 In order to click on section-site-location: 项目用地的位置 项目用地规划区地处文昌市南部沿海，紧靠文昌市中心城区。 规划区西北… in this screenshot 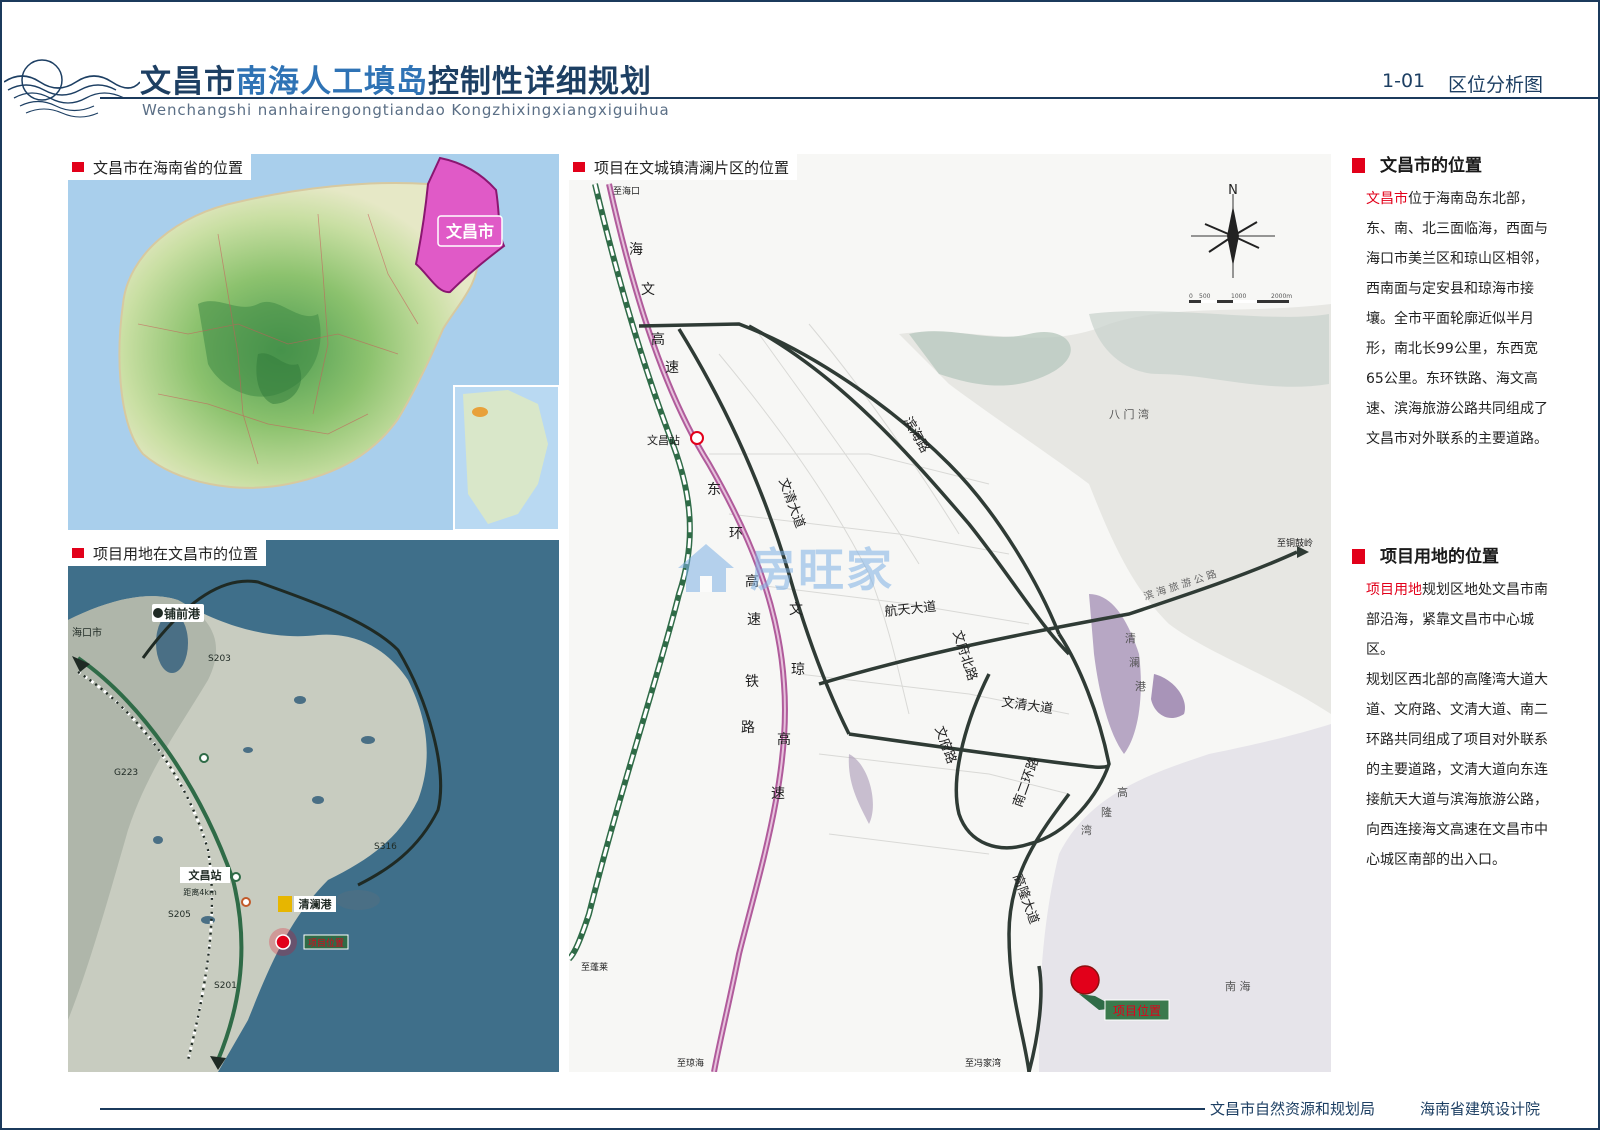, I will do `click(1450, 708)`.